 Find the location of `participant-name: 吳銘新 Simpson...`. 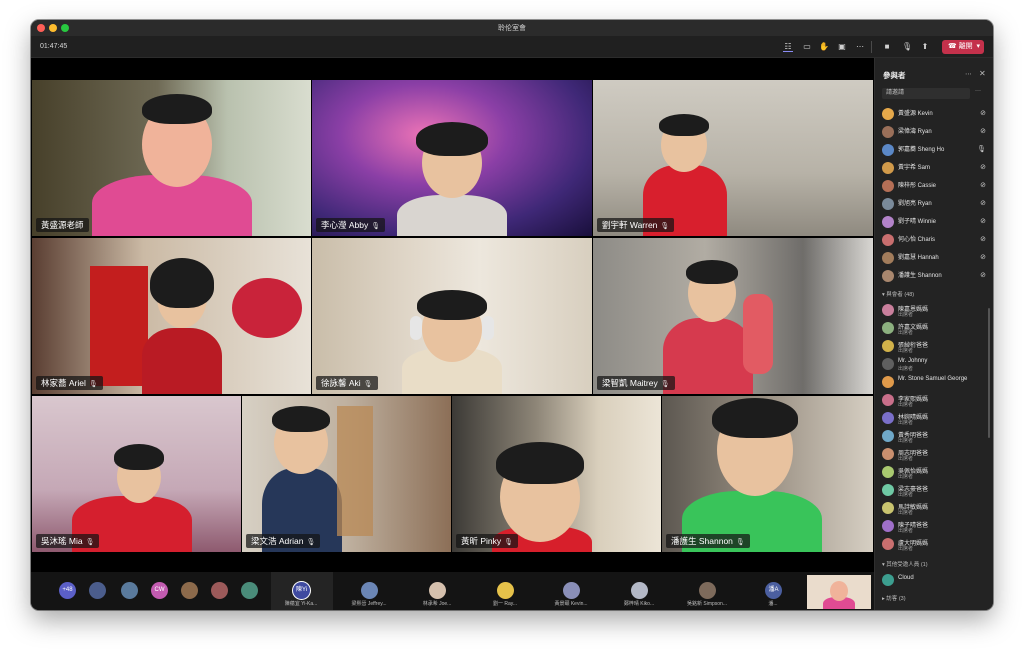

participant-name: 吳銘新 Simpson... is located at coordinates (706, 604).